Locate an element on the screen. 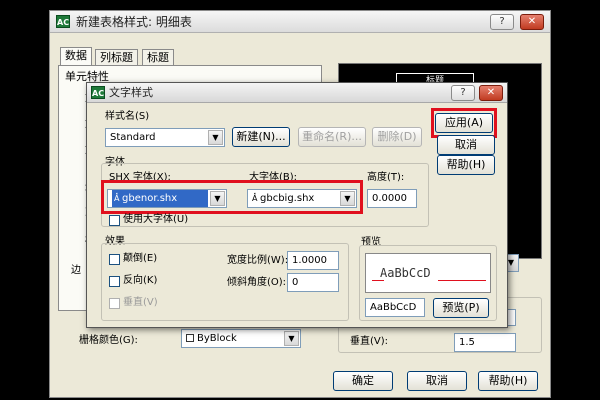  dialog-close-button: ✕ is located at coordinates (491, 93).